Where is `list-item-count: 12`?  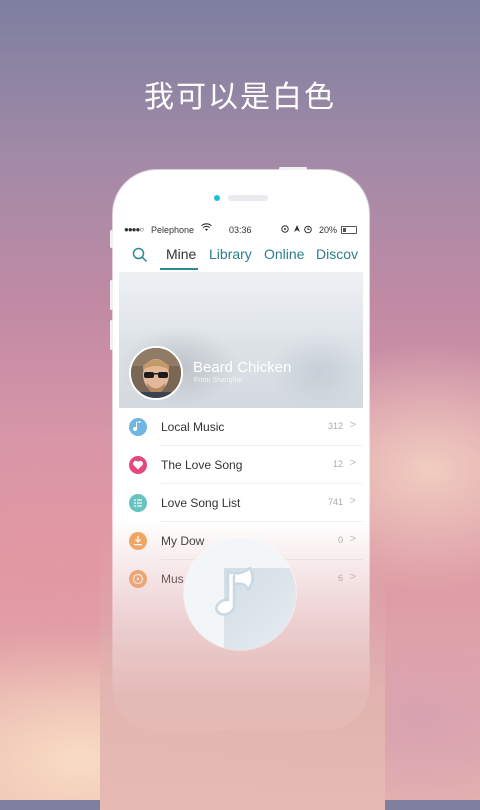
list-item-count: 12 is located at coordinates (337, 464).